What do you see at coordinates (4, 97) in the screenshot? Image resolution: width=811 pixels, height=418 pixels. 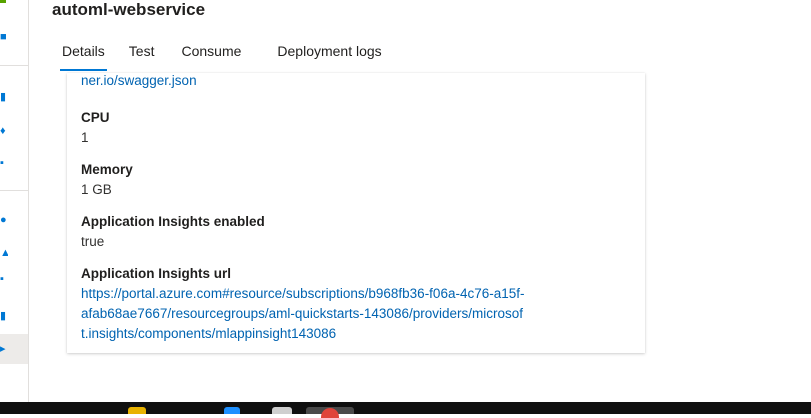 I see `nav-icon-2: ▮` at bounding box center [4, 97].